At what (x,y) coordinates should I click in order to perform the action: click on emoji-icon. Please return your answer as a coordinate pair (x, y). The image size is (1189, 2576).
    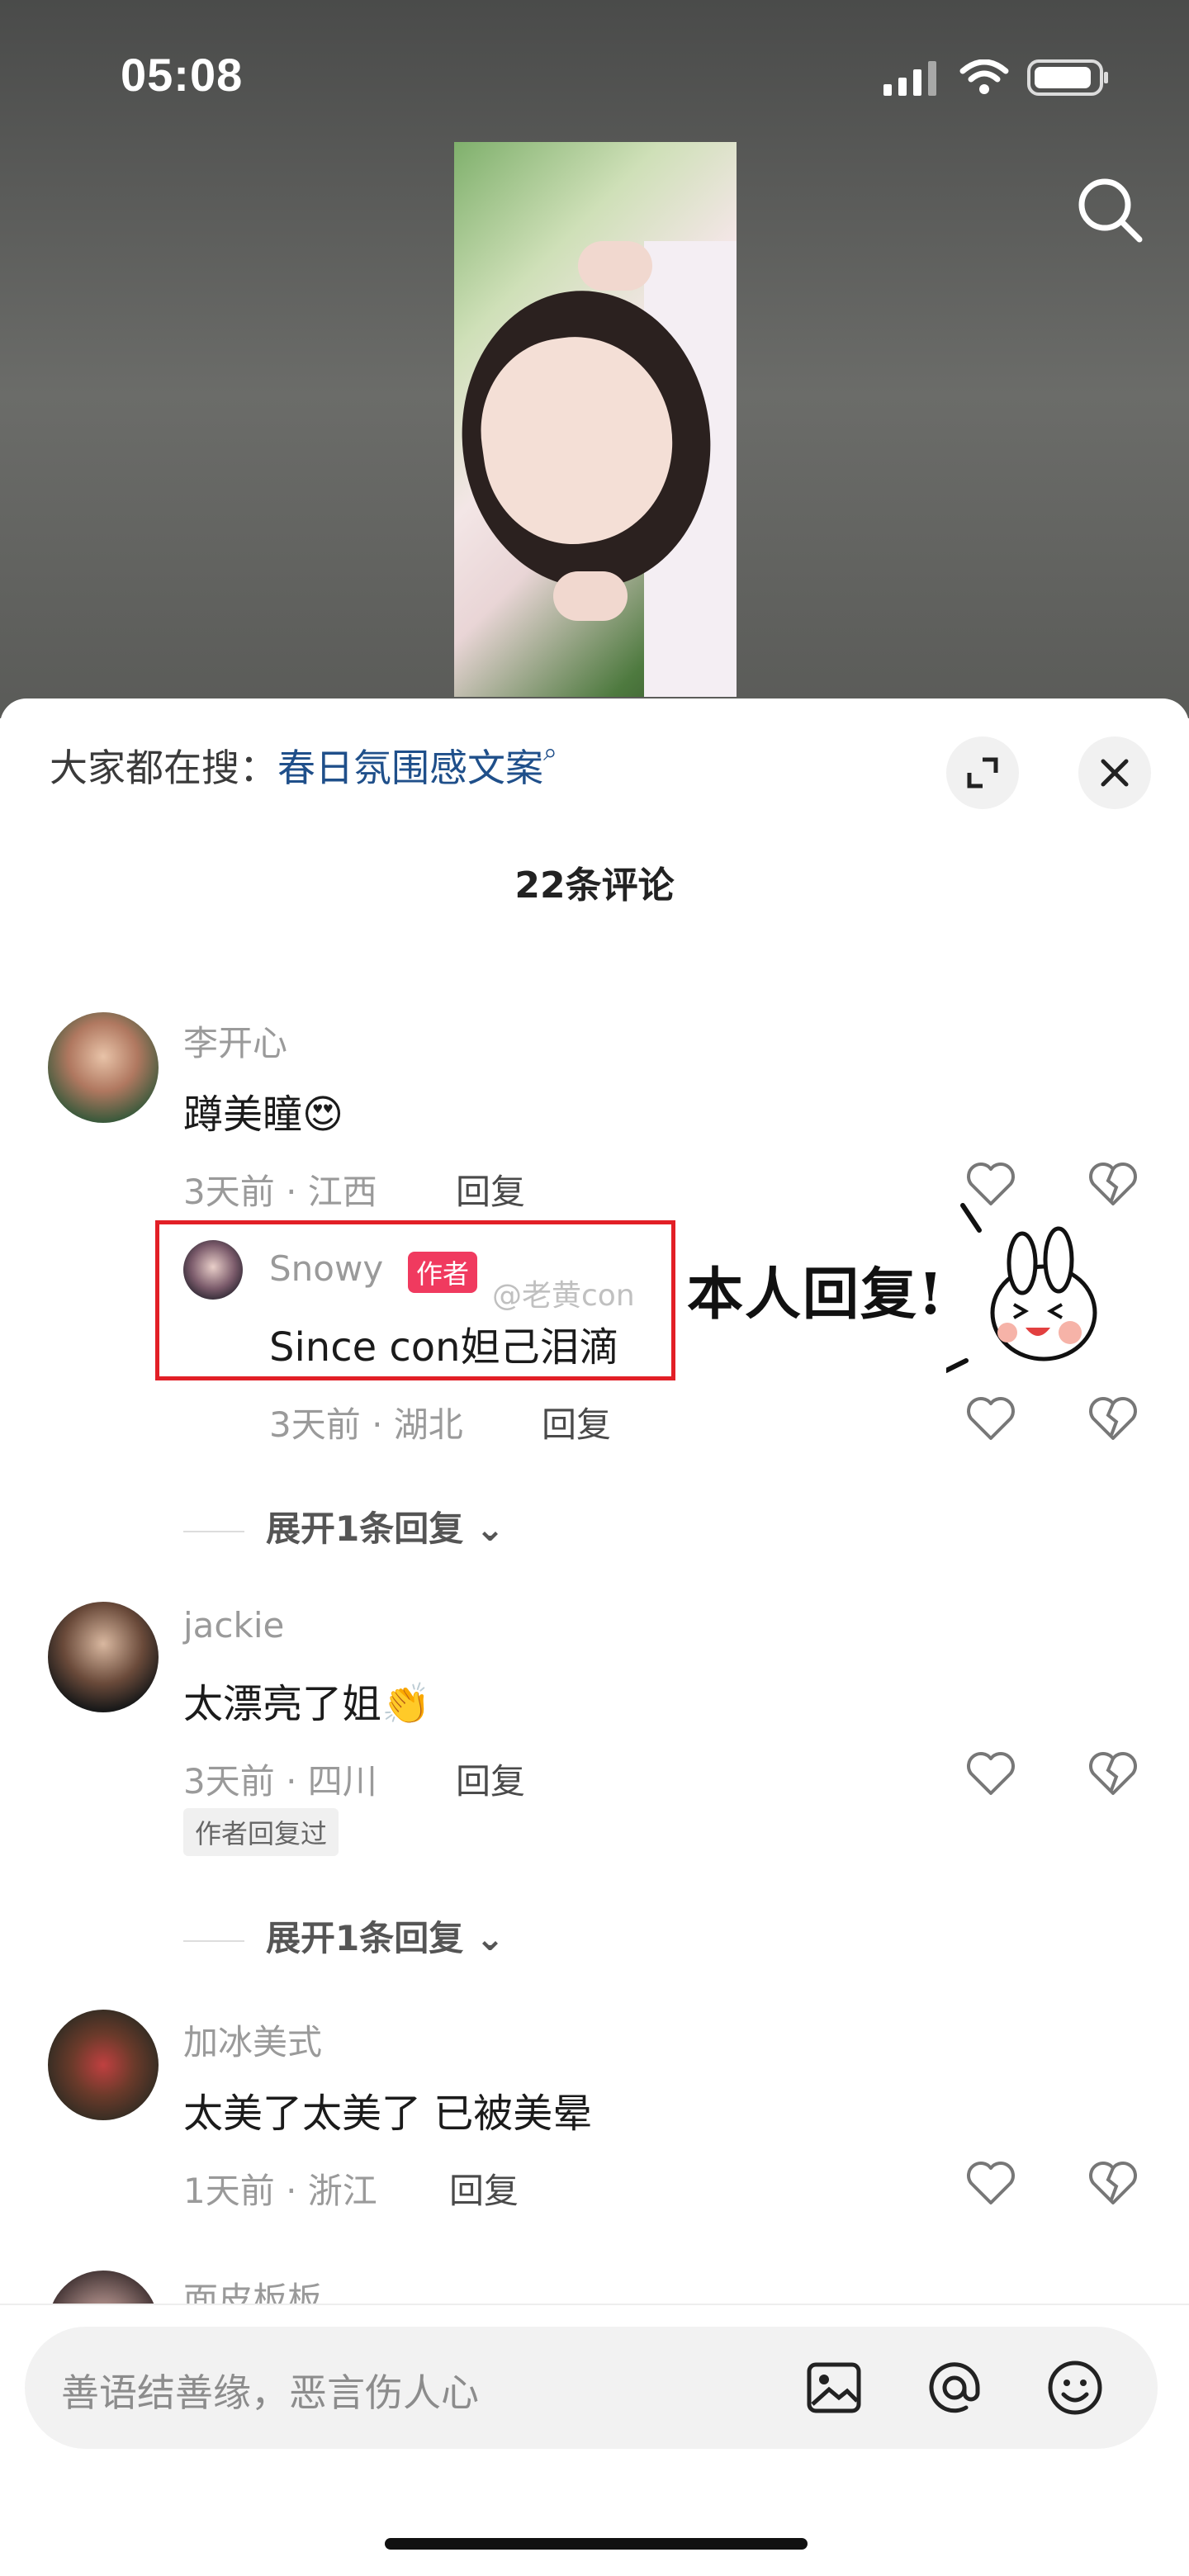
    Looking at the image, I should click on (1075, 2387).